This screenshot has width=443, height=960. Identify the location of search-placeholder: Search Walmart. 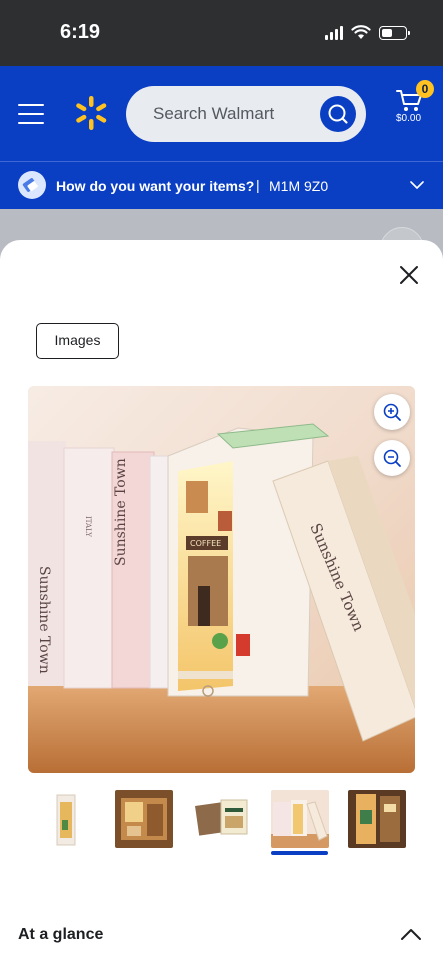
(214, 113).